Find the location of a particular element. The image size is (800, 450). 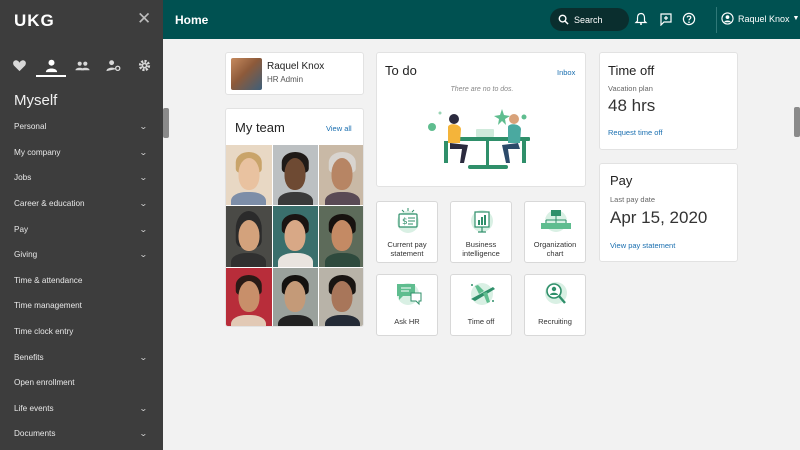

sidebar-item-label: Open enrollment is located at coordinates (44, 383).